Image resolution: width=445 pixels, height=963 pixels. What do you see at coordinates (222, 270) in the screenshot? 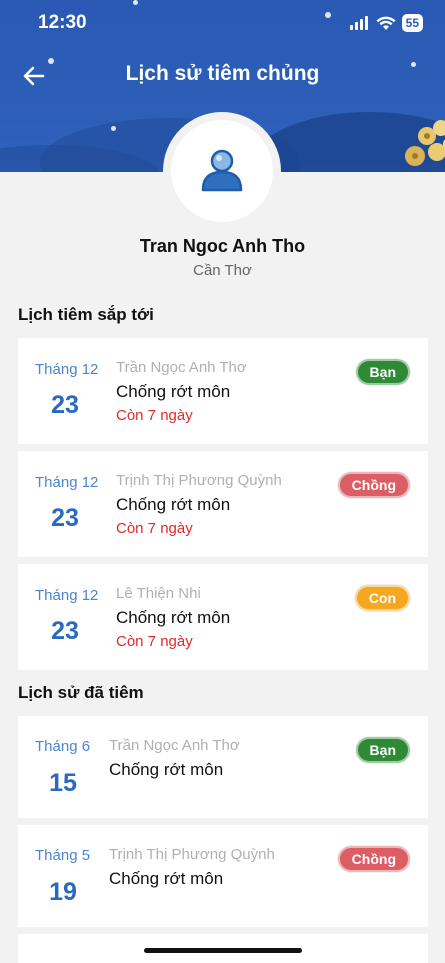
I see `user-city: Cần Thơ` at bounding box center [222, 270].